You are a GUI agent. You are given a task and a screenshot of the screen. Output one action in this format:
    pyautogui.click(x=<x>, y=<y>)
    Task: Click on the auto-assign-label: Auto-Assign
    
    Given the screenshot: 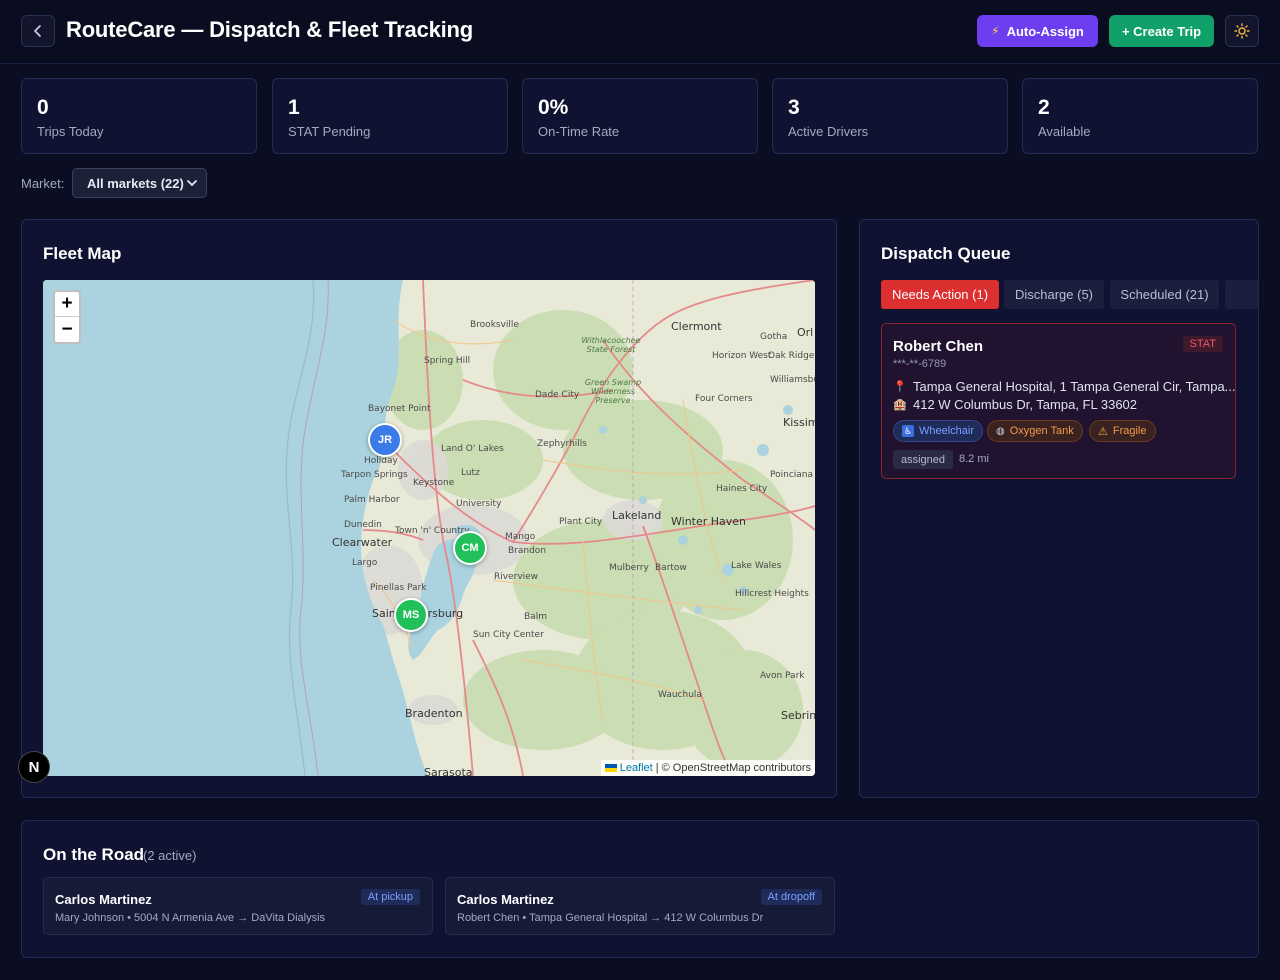 What is the action you would take?
    pyautogui.click(x=1045, y=31)
    